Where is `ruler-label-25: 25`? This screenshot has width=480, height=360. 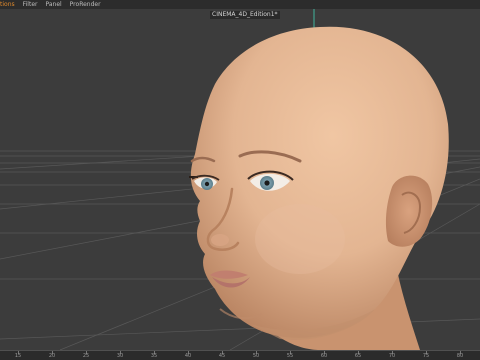 ruler-label-25: 25 is located at coordinates (86, 356).